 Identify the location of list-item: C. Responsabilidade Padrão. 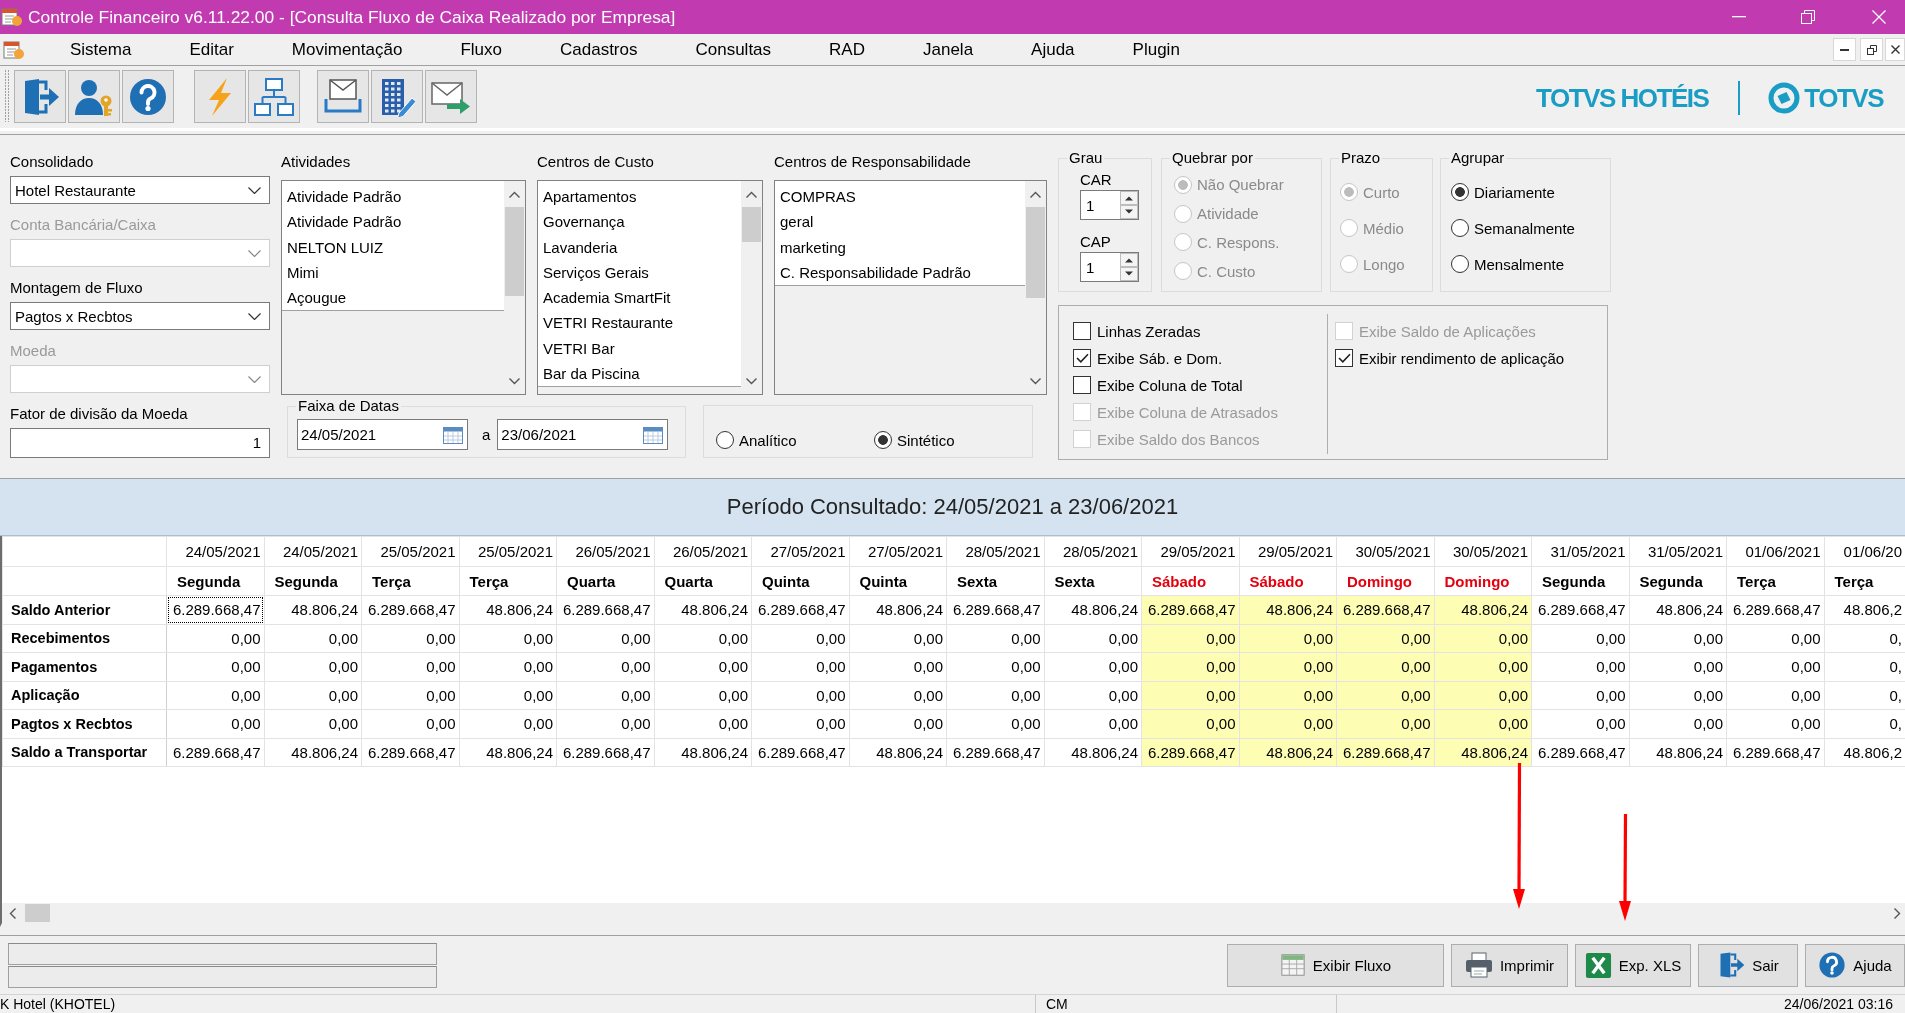
(900, 272).